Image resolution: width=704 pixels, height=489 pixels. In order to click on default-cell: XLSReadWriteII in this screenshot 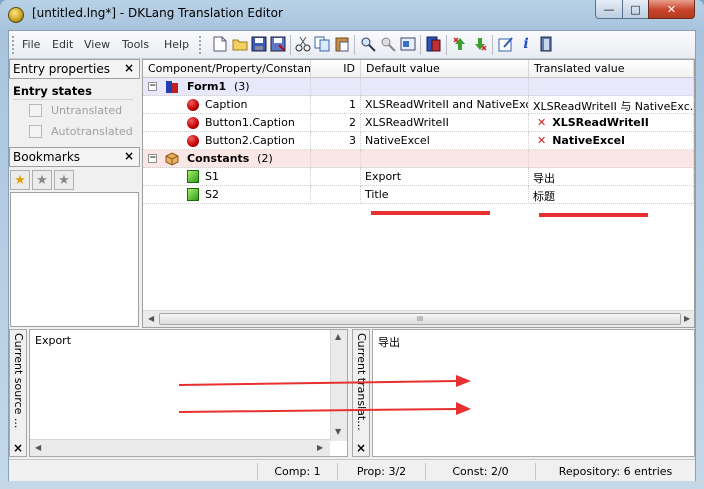, I will do `click(445, 123)`.